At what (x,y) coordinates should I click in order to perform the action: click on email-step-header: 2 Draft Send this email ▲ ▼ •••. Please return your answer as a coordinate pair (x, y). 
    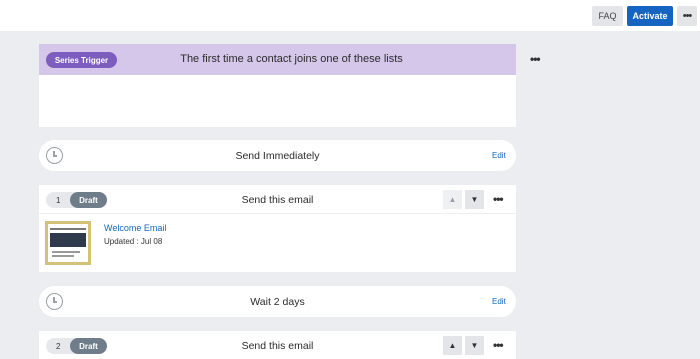
    Looking at the image, I should click on (277, 345).